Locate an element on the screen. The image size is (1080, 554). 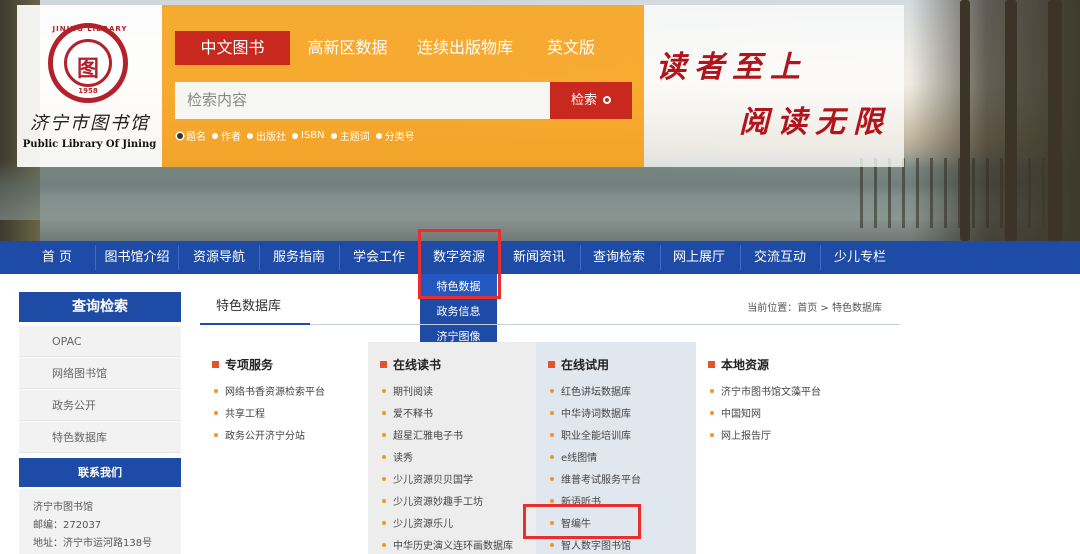
list-item: 超星汇雅电子书 is located at coordinates (447, 437).